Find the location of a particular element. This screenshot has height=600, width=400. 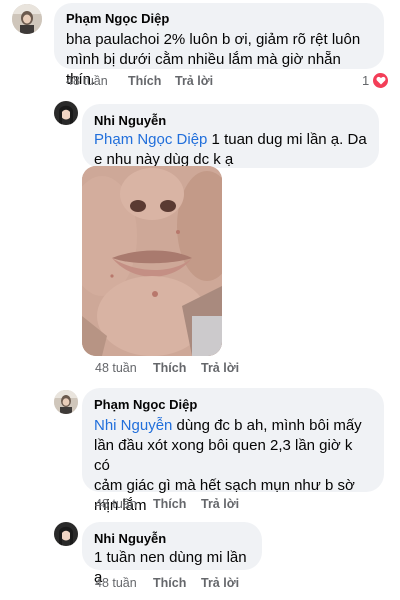

comment-text: 1 tuan dug mi lần ạ. Da is located at coordinates (287, 139).